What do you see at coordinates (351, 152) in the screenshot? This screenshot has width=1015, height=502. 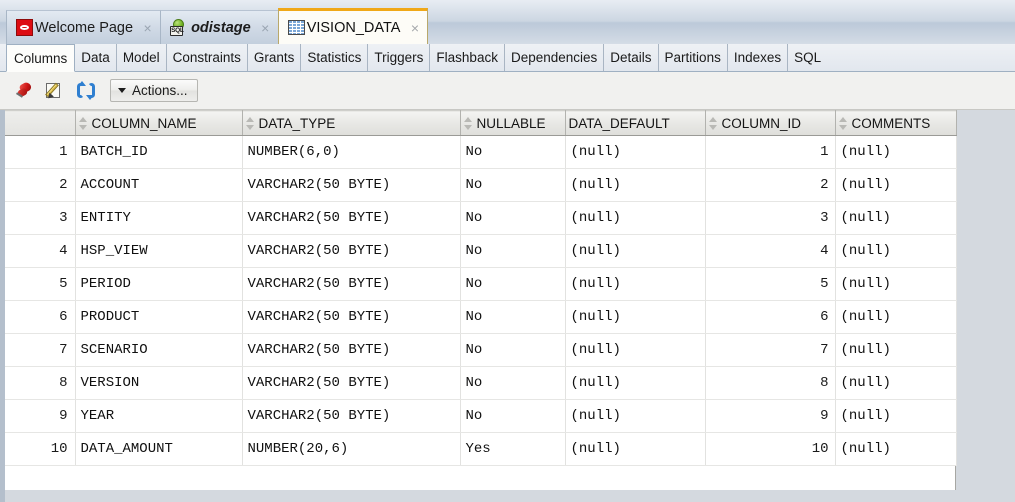 I see `cell-data_type: NUMBER(6,0)` at bounding box center [351, 152].